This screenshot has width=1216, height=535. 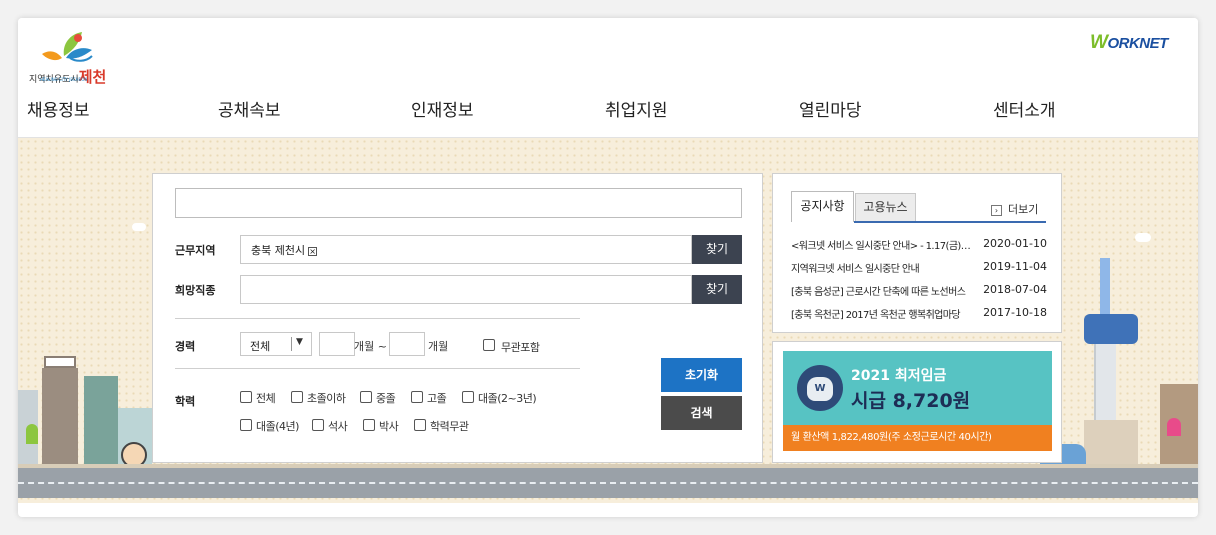 What do you see at coordinates (876, 315) in the screenshot?
I see `notice-title: [충북 옥천군] 2017년 옥천군 행복취업마당` at bounding box center [876, 315].